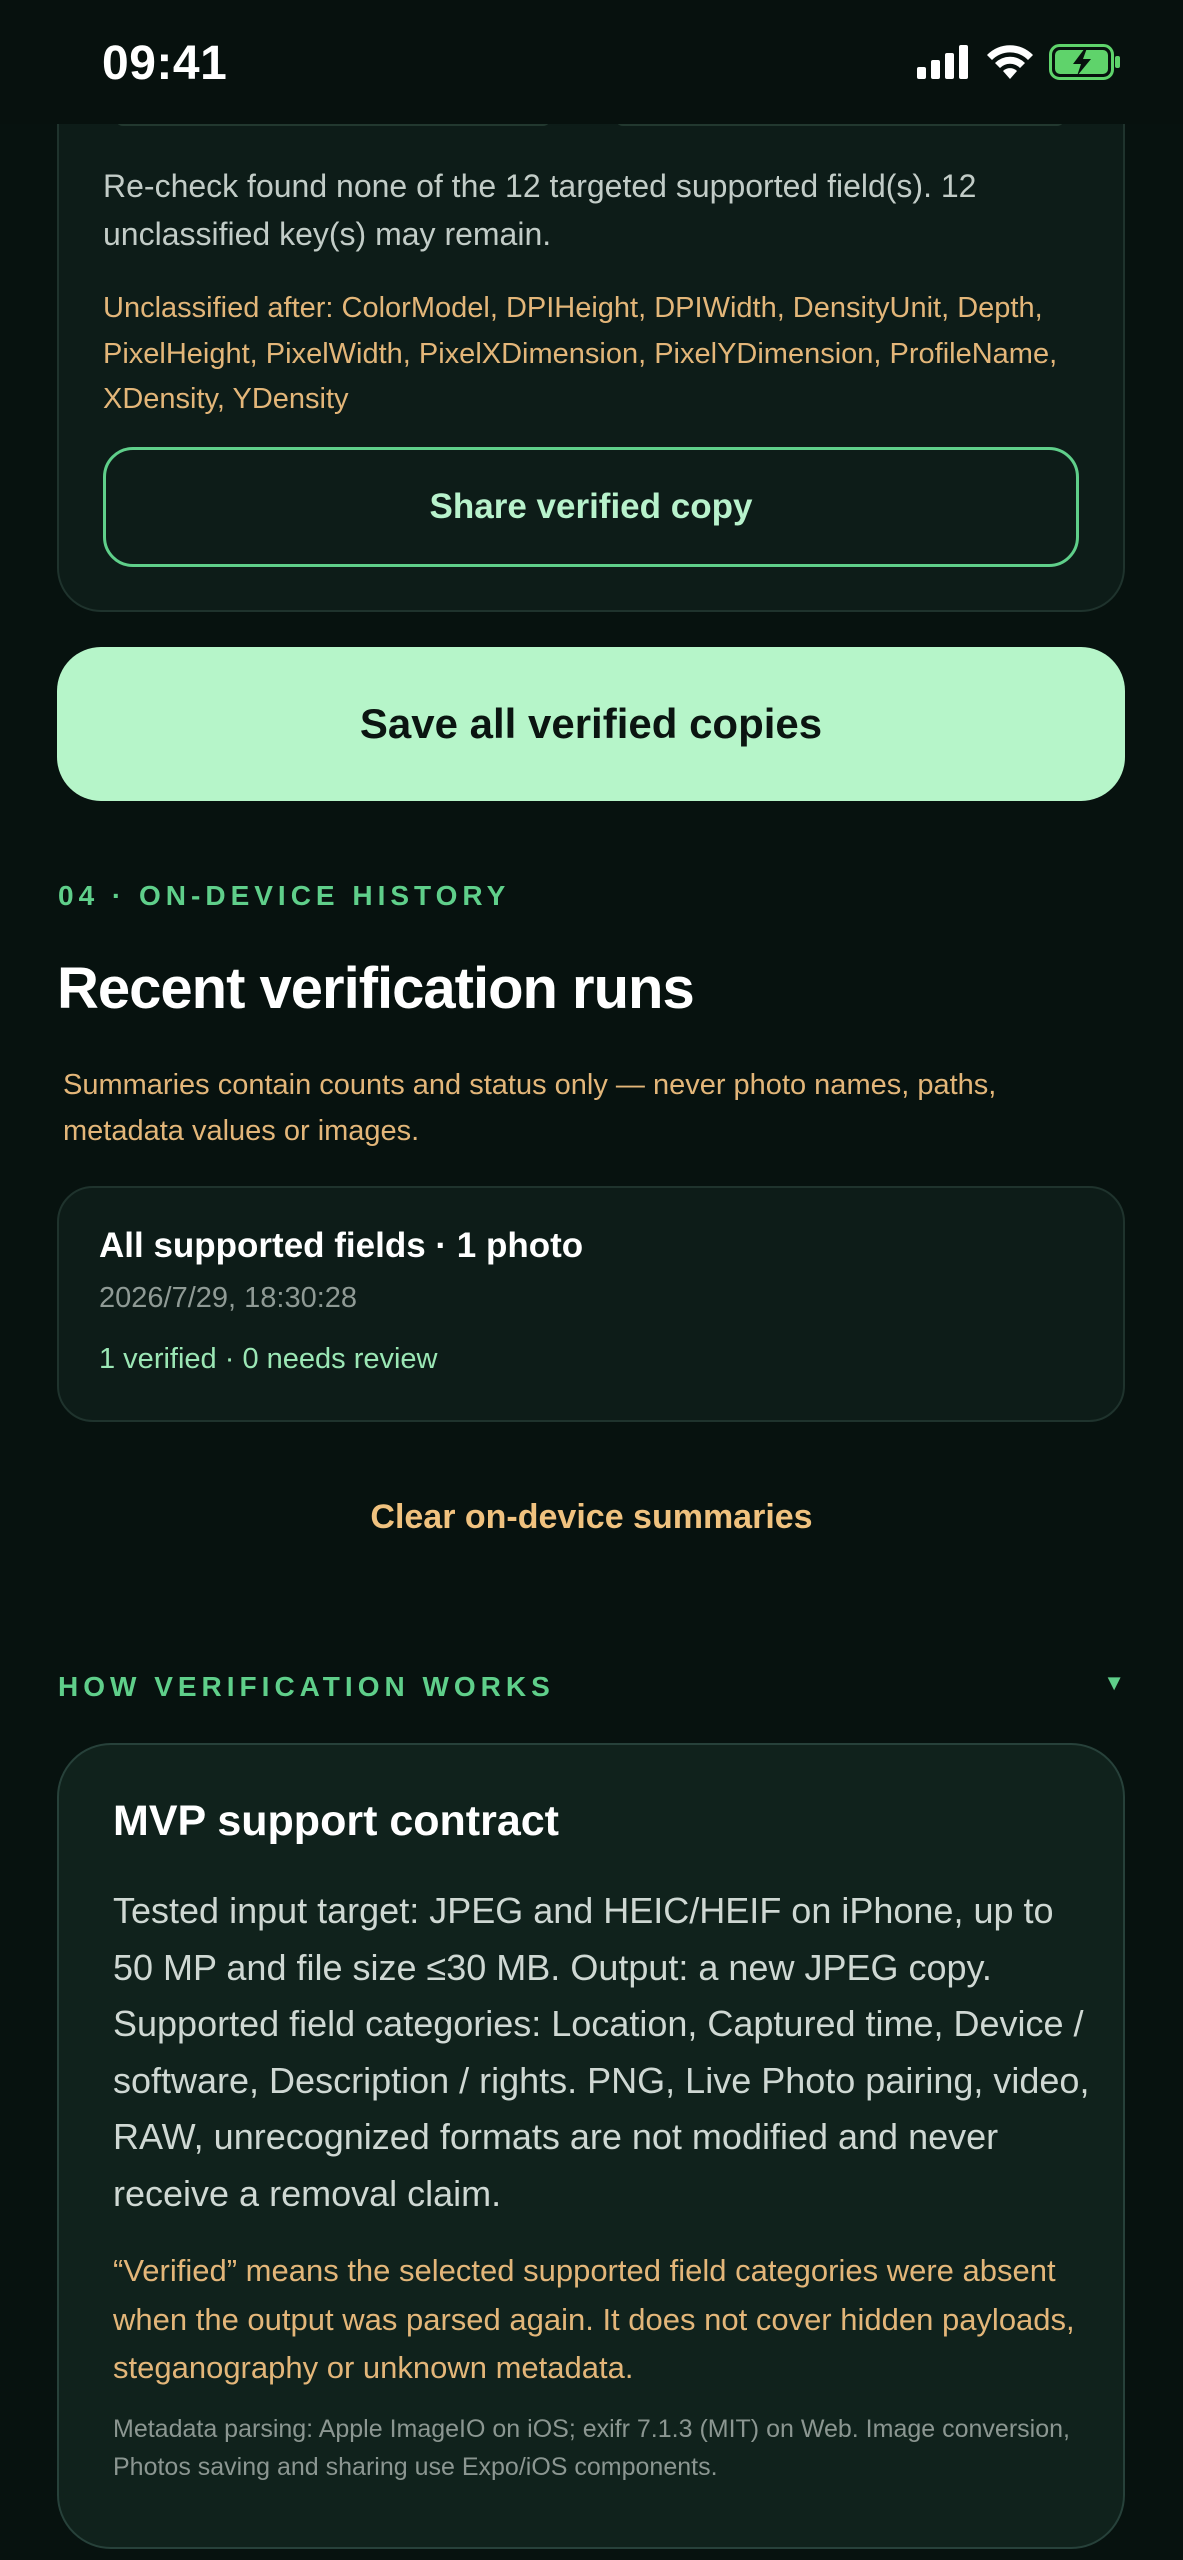 This screenshot has height=2560, width=1183. I want to click on cellular-signal-icon, so click(944, 64).